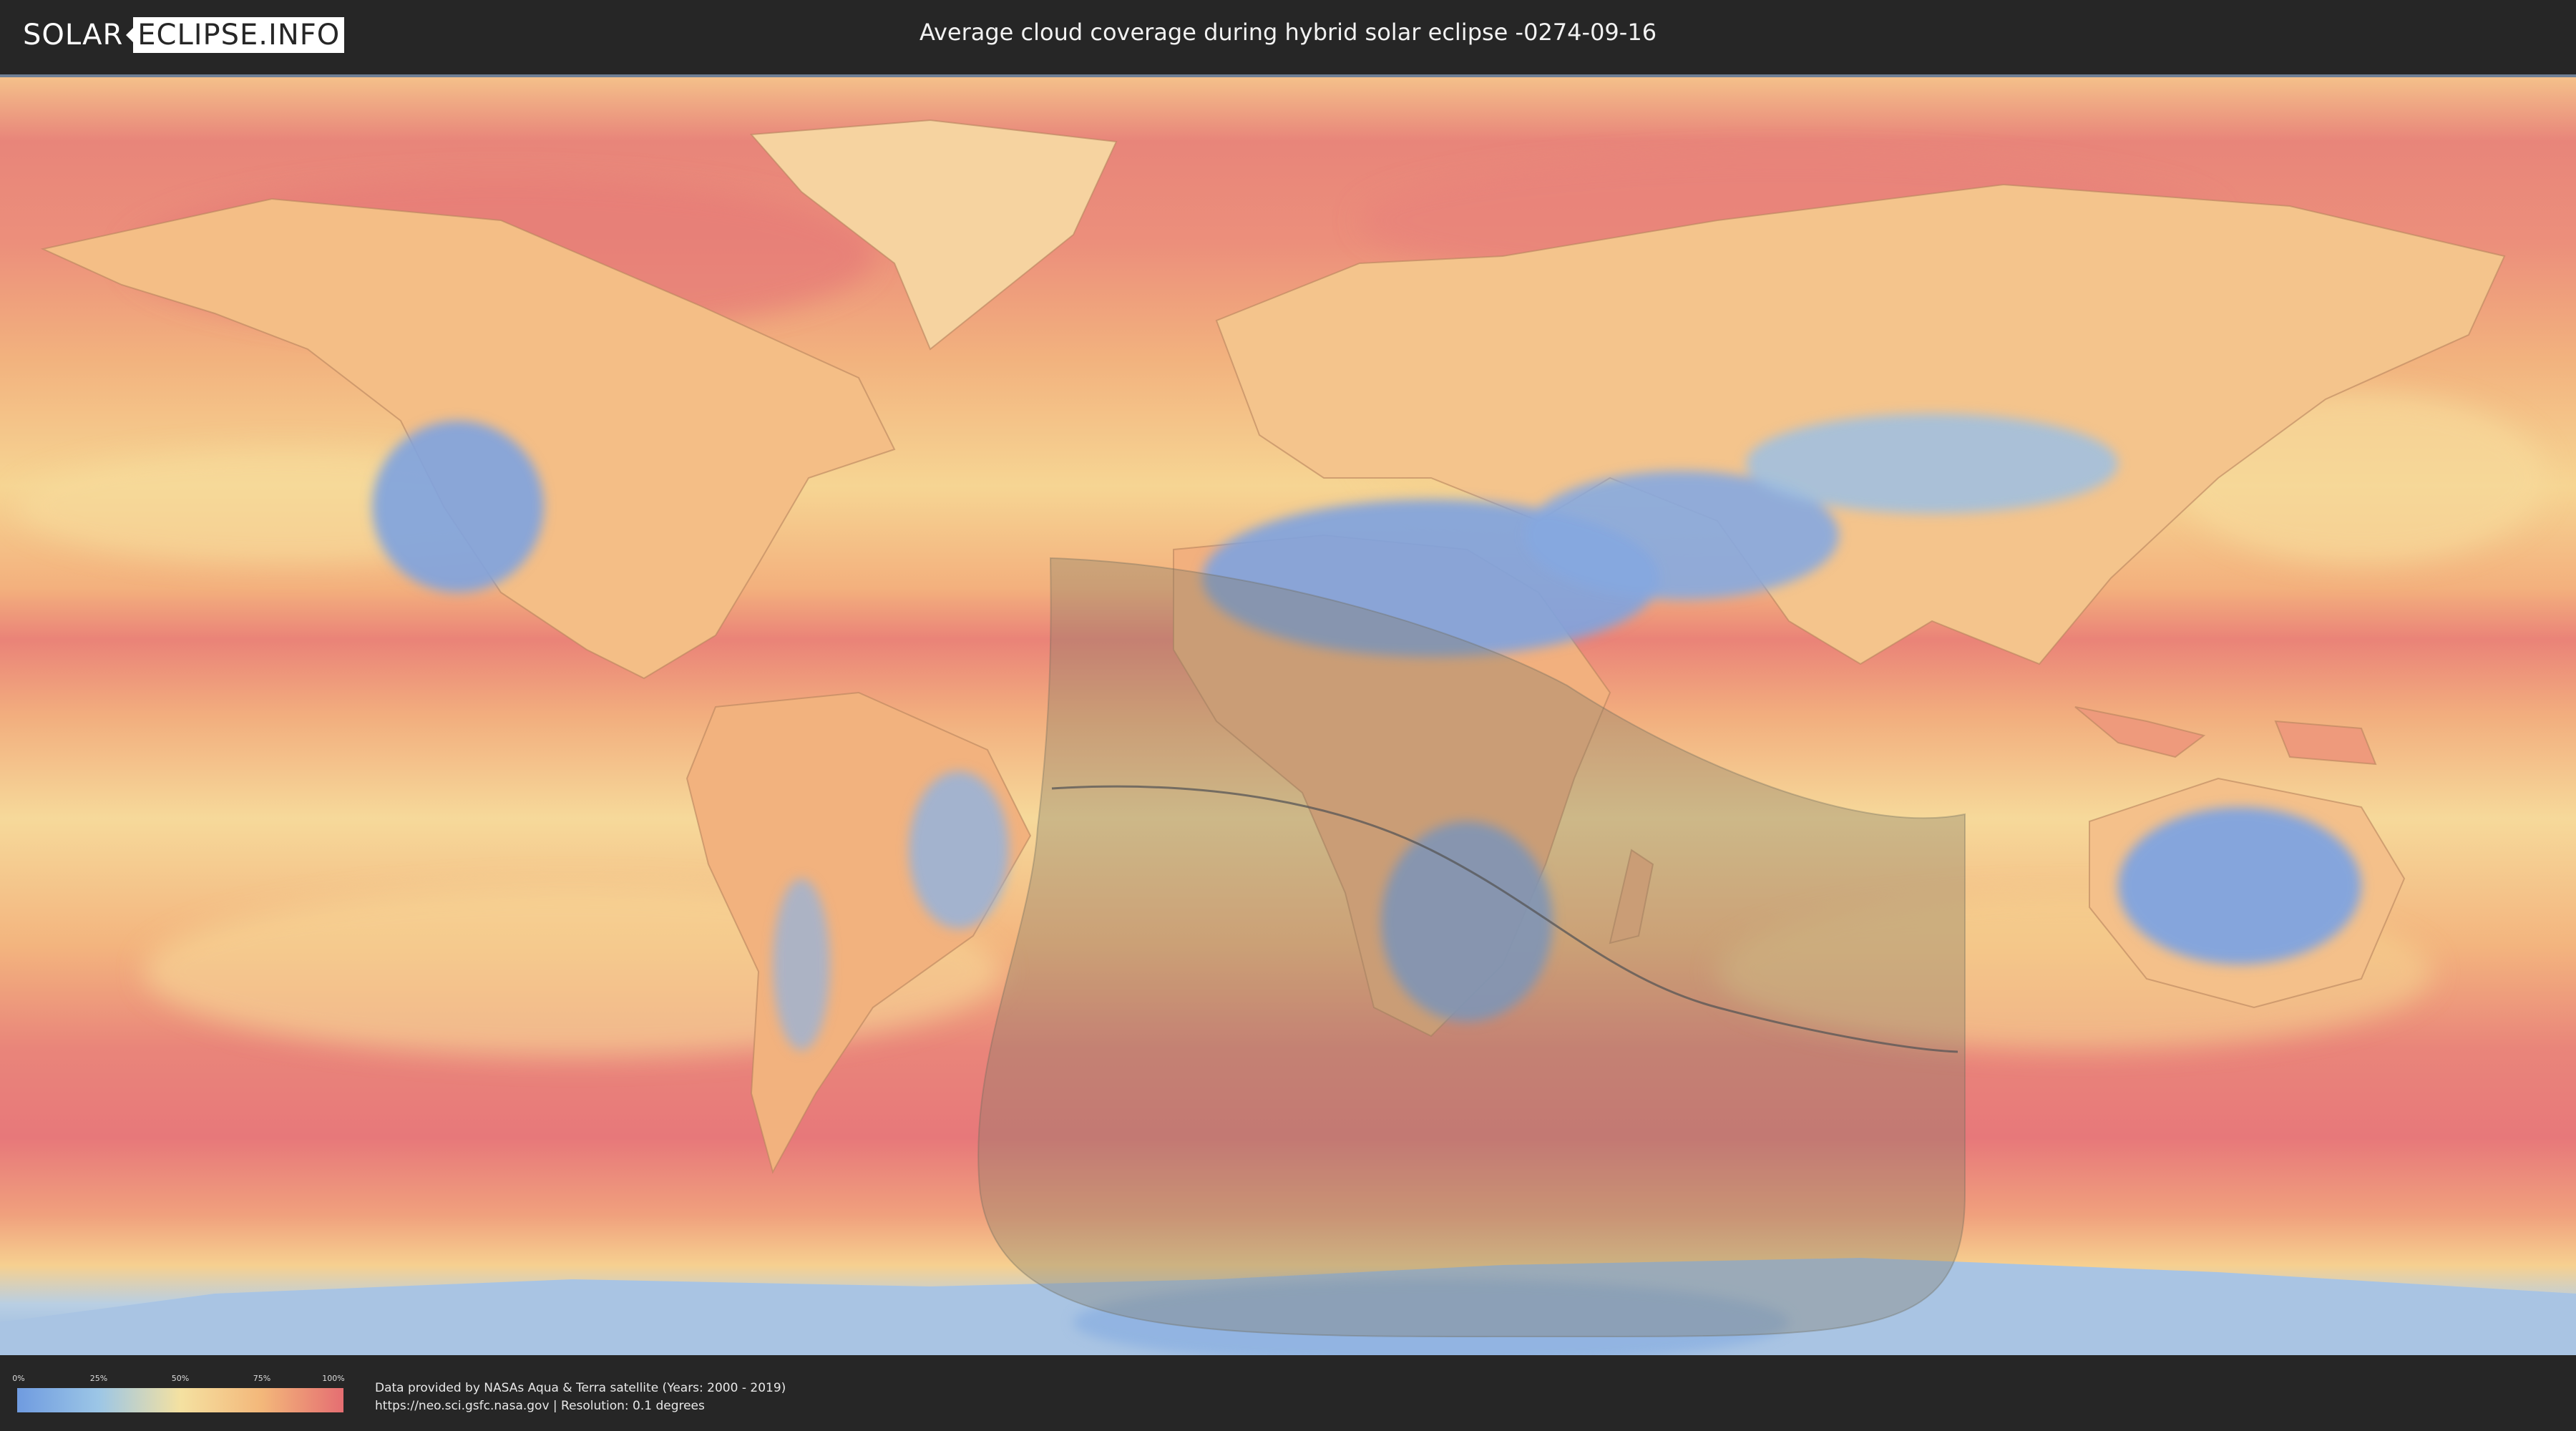 The image size is (2576, 1431). I want to click on cloud-coverage-legend: 0% 25% 50% 75% 100%, so click(178, 1393).